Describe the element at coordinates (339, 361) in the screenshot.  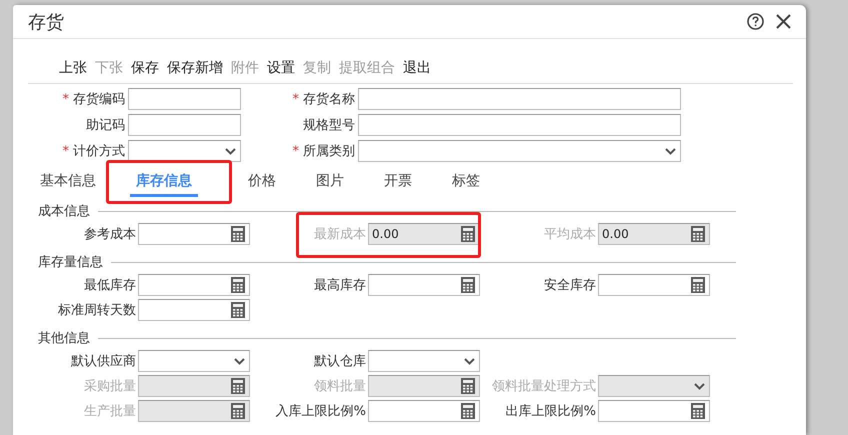
I see `field-label: 默认仓库` at that location.